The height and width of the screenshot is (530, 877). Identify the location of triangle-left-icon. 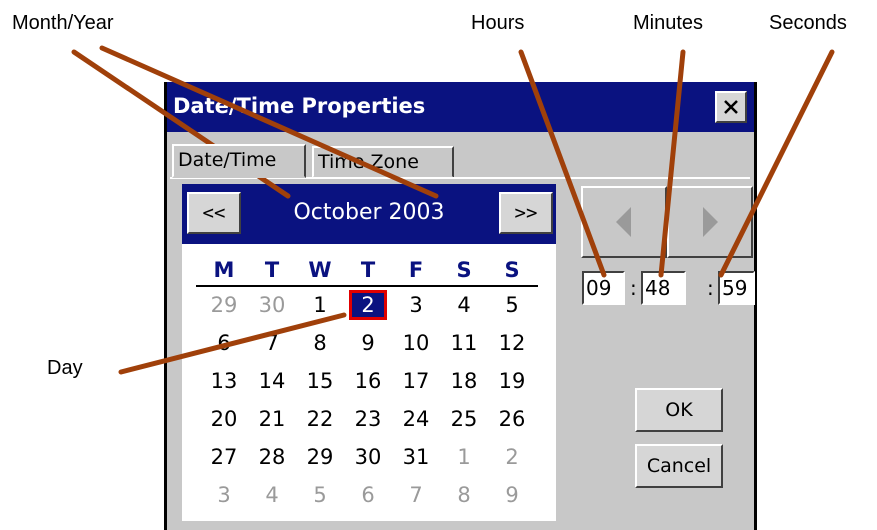
(623, 222).